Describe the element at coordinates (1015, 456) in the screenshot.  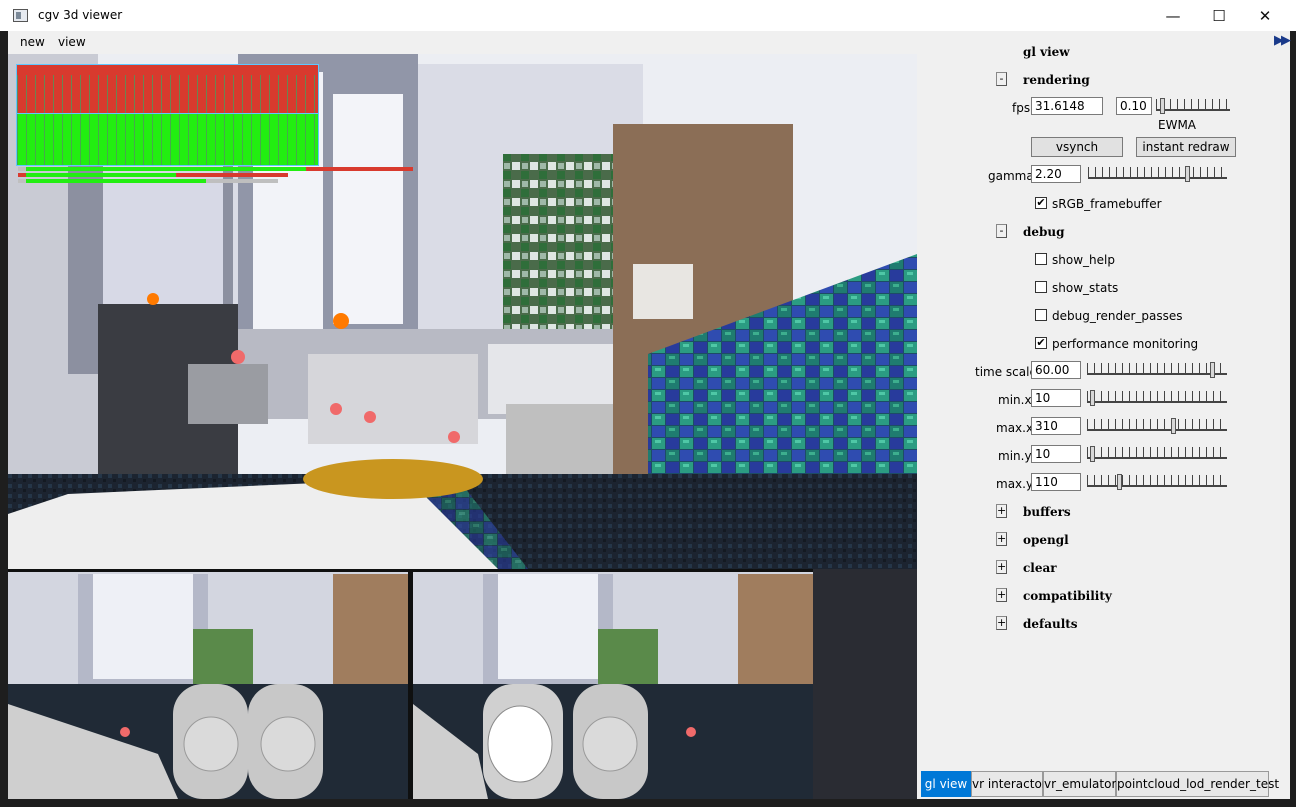
I see `min-y-label: min.y` at that location.